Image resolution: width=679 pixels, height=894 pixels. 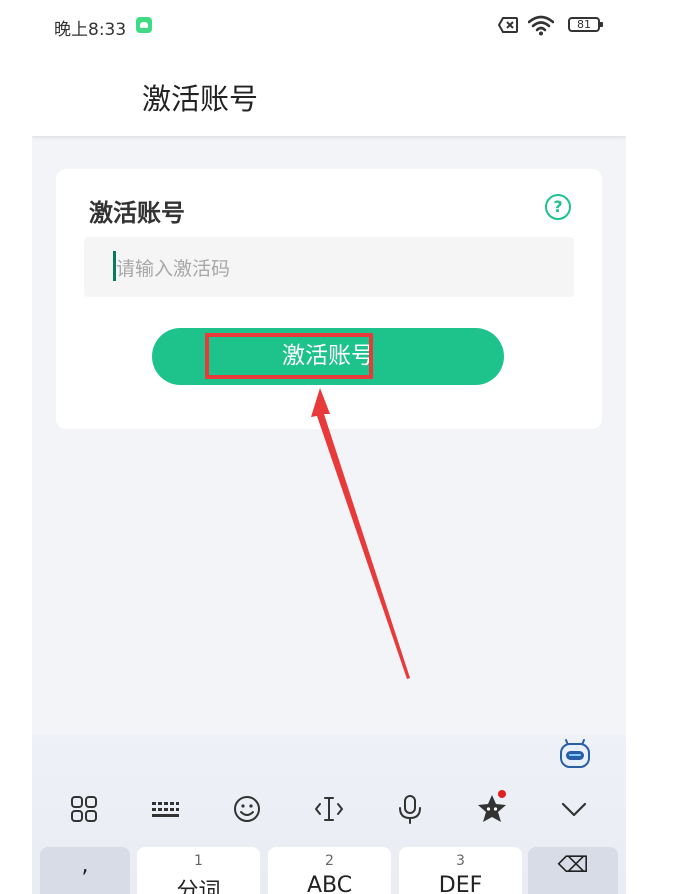 I want to click on grid-apps-icon, so click(x=84, y=809).